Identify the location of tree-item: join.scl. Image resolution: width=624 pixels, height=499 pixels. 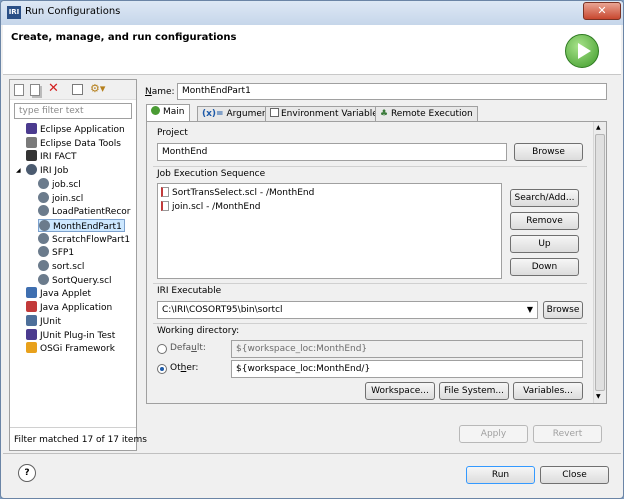
(60, 198).